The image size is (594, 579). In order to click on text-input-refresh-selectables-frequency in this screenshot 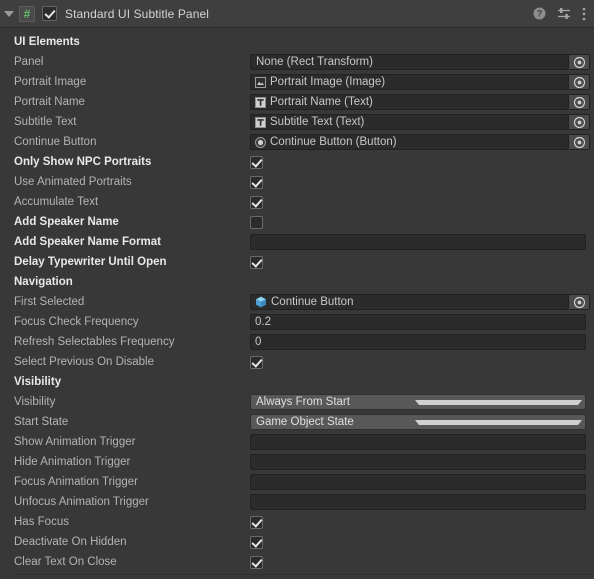, I will do `click(418, 342)`.